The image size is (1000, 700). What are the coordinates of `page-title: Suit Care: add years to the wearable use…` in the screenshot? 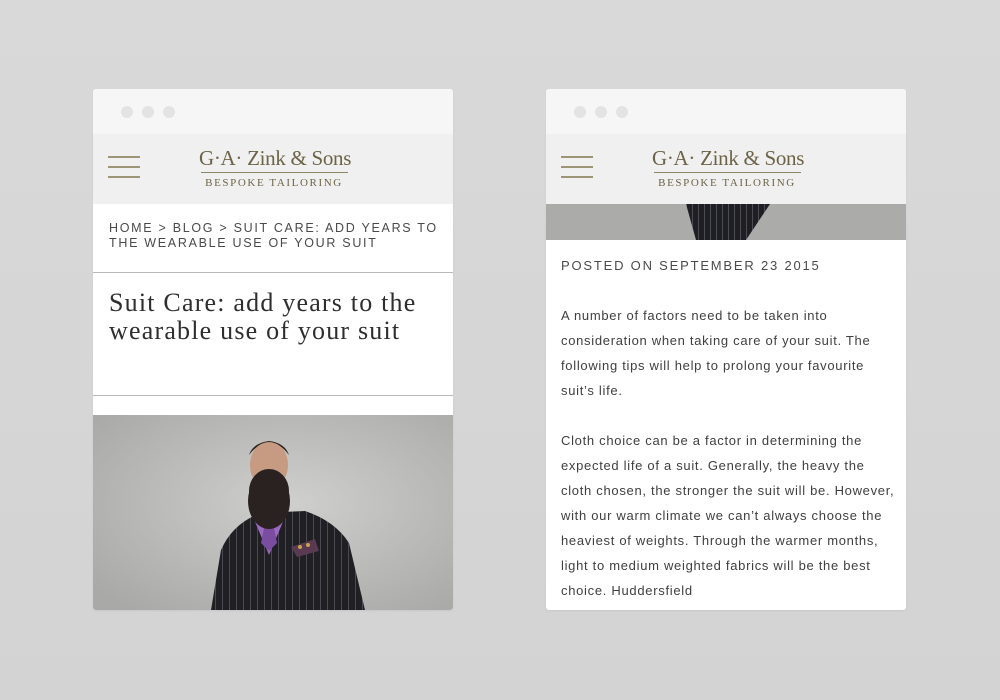 It's located at (263, 316).